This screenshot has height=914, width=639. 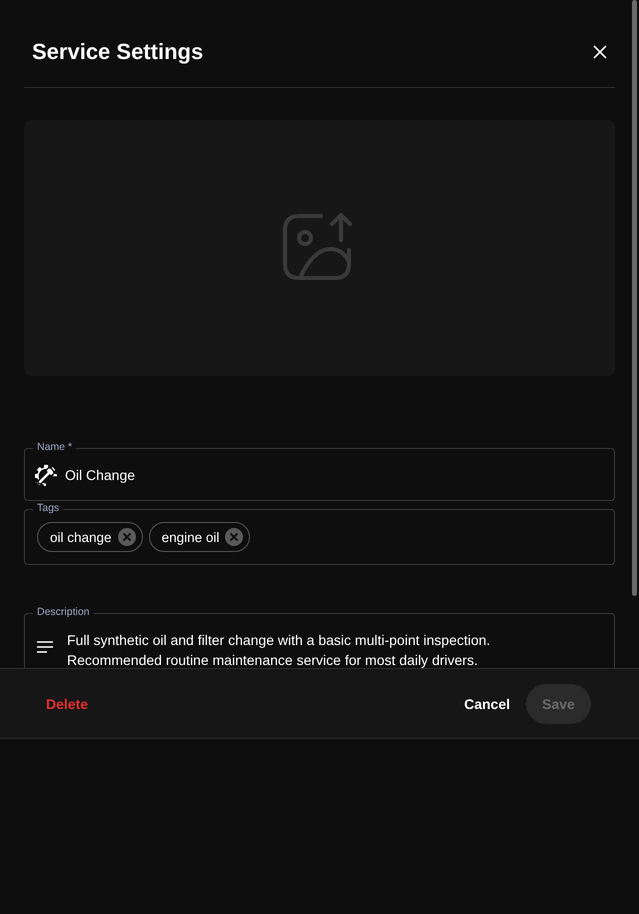 I want to click on description-text: Full synthetic oil and filter change with a basic multi-point inspection. Recommended routine maintenance service for most daily drivers., so click(x=279, y=649).